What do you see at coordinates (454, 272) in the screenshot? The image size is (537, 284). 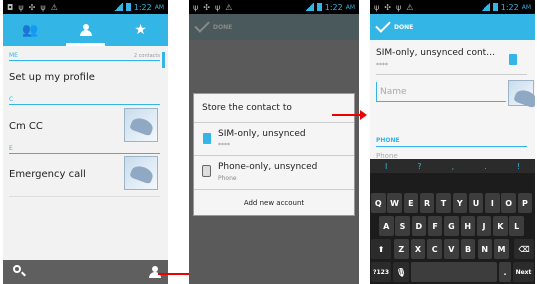 I see `space-key` at bounding box center [454, 272].